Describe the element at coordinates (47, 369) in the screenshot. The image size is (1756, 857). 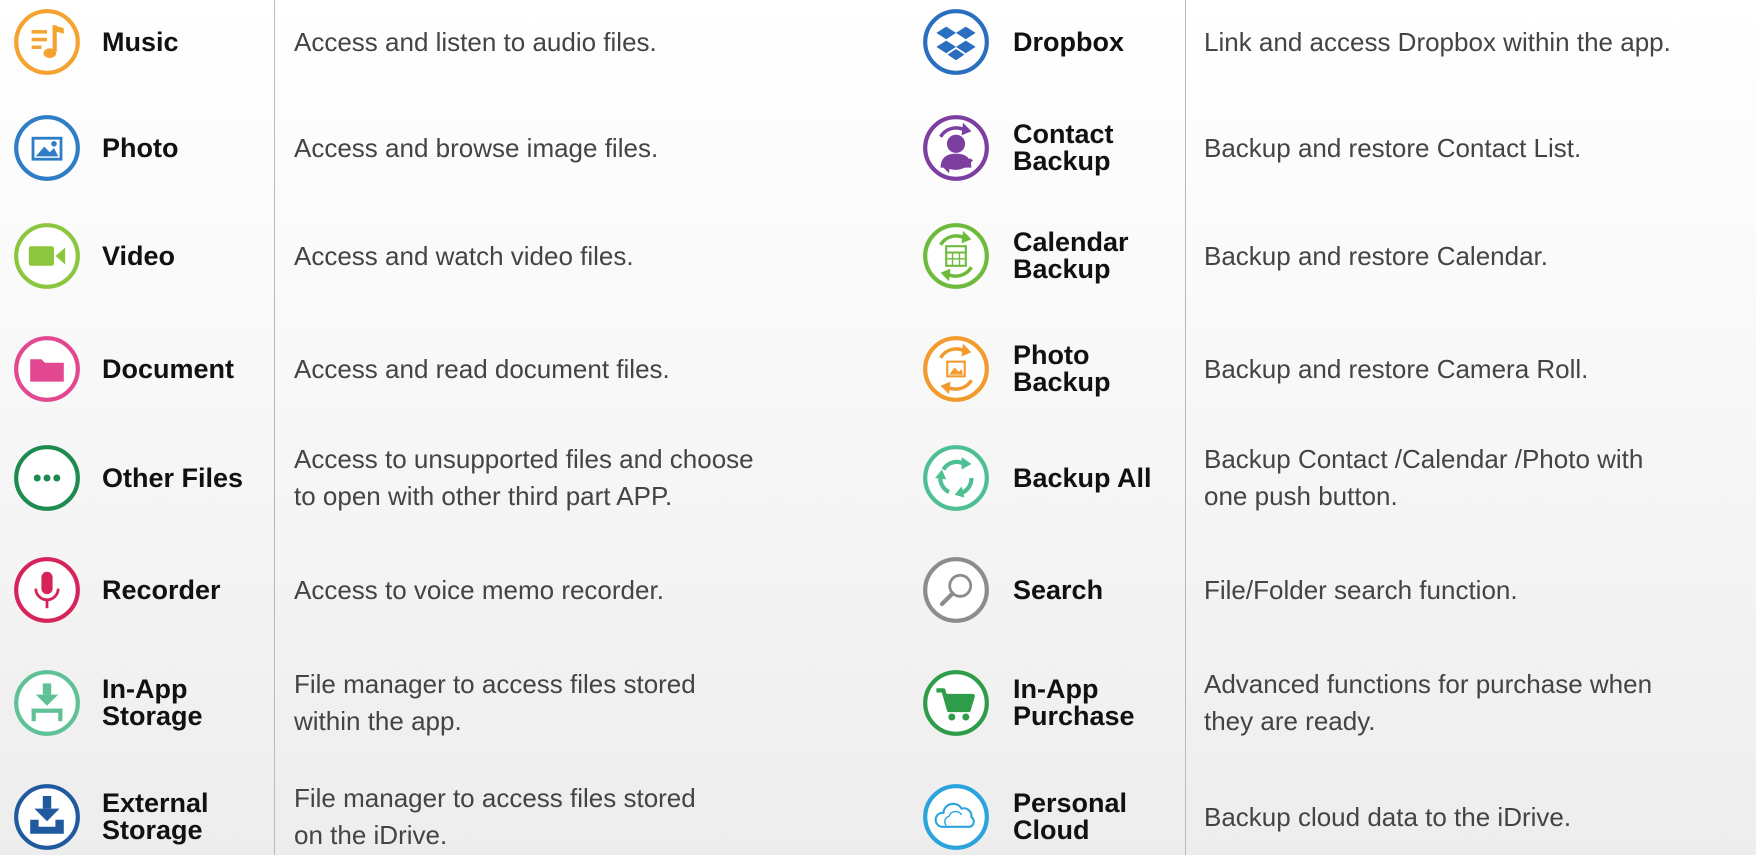
I see `folder-icon` at that location.